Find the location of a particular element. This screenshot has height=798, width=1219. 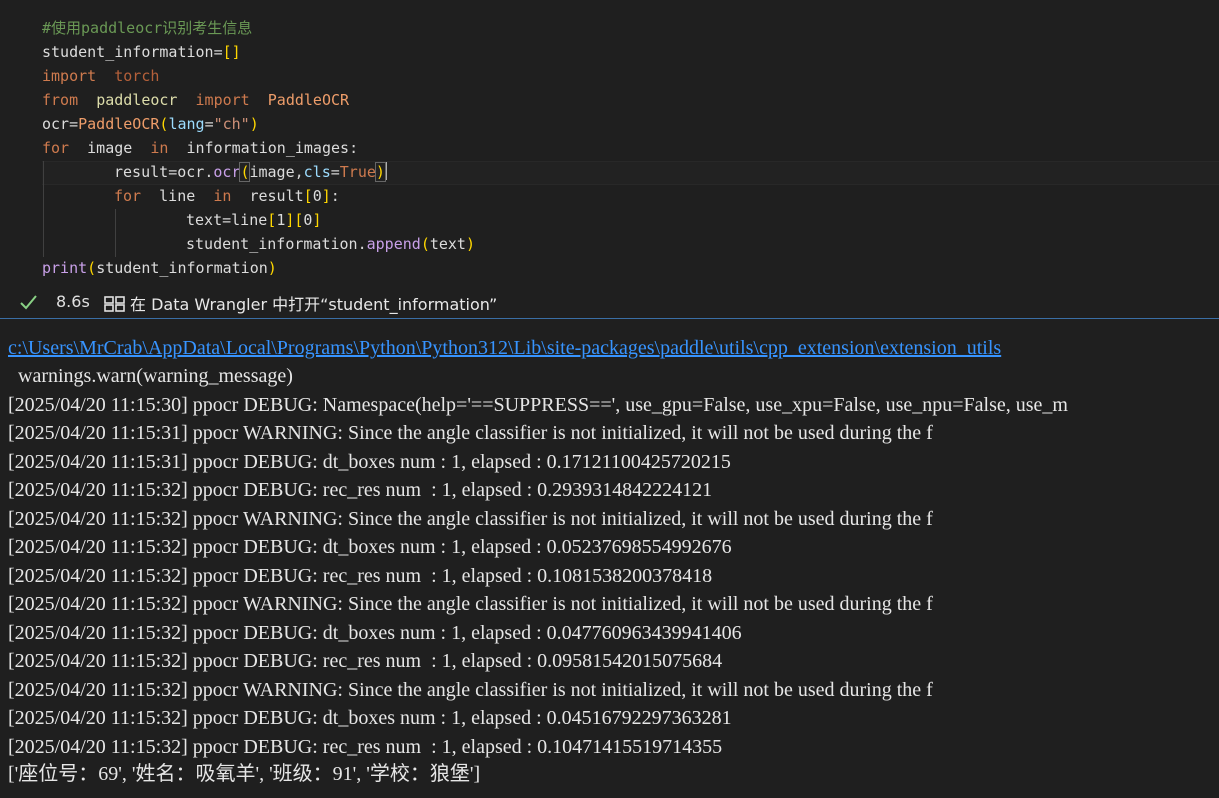

code-line-10: student_information.append(text) is located at coordinates (330, 244).